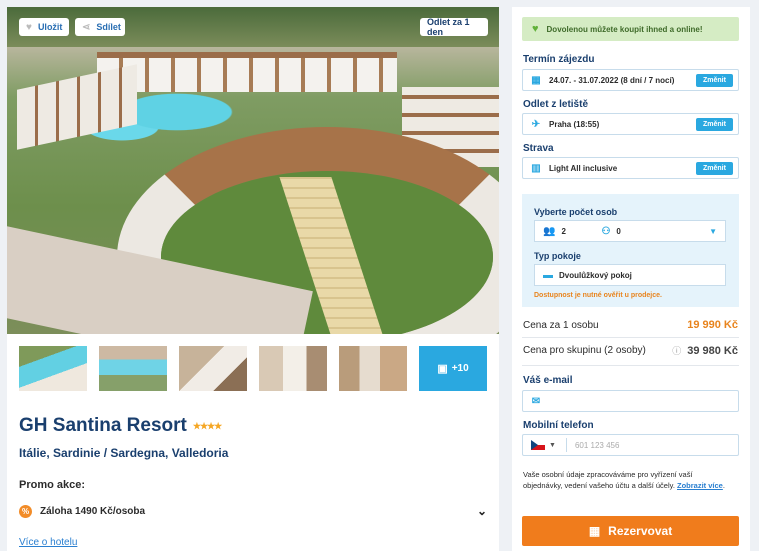 The height and width of the screenshot is (551, 759). What do you see at coordinates (640, 531) in the screenshot?
I see `reserve-label: Rezervovat` at bounding box center [640, 531].